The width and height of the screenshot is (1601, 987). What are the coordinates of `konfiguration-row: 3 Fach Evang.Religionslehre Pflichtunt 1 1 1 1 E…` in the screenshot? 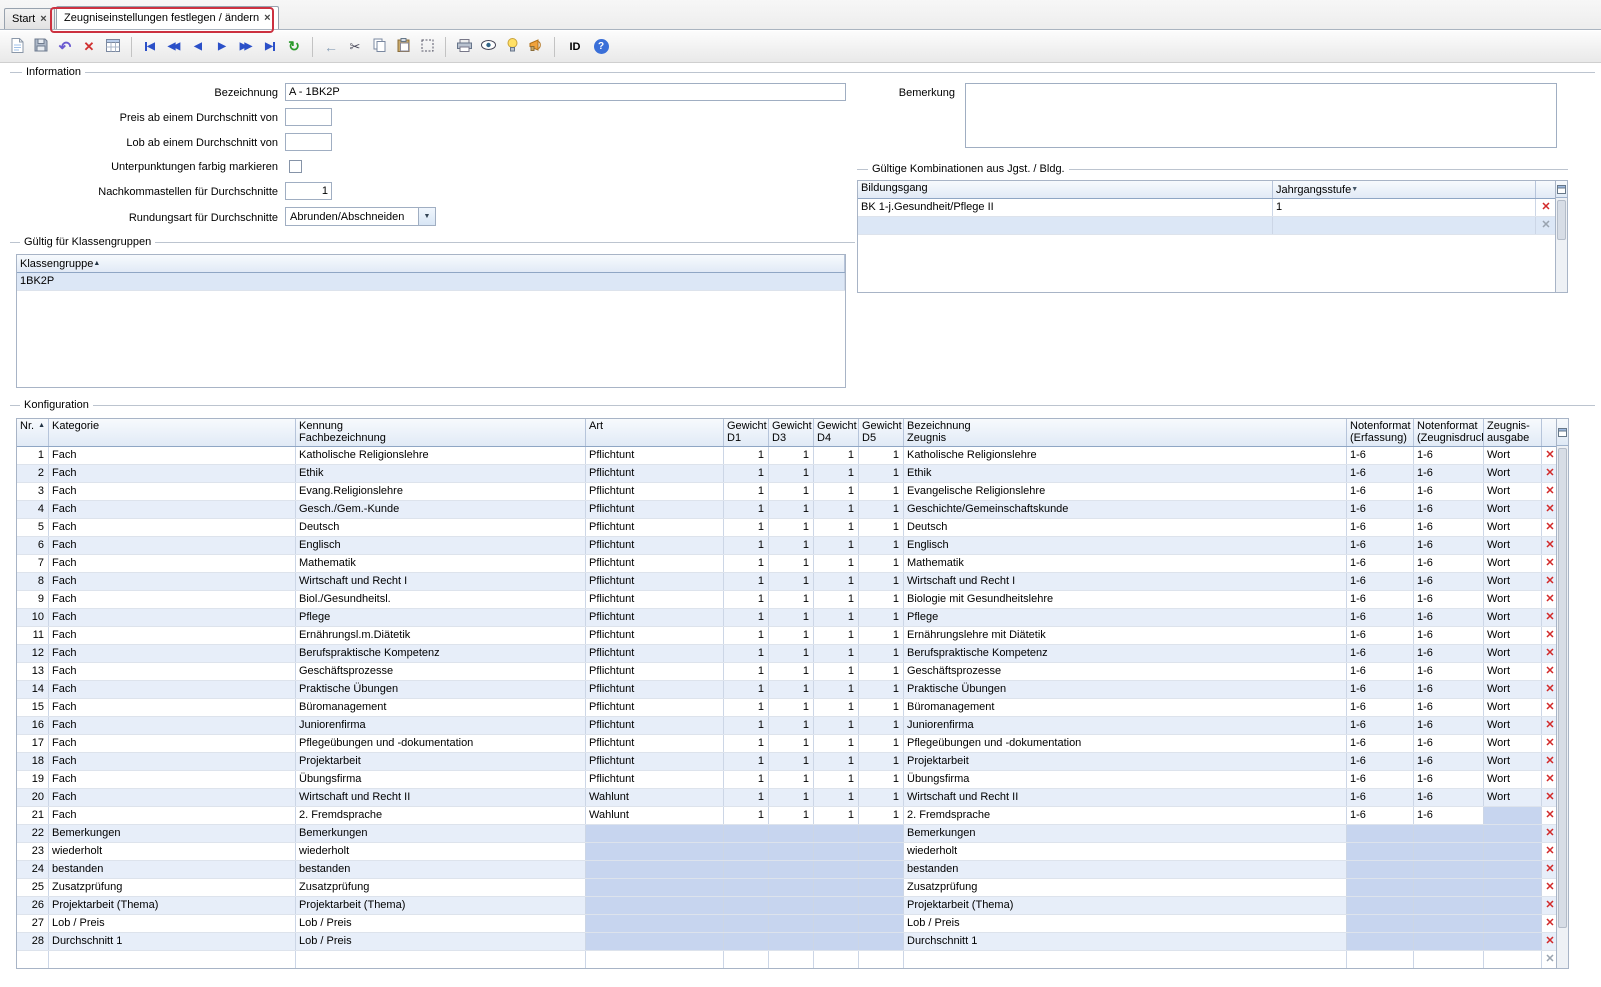 It's located at (786, 492).